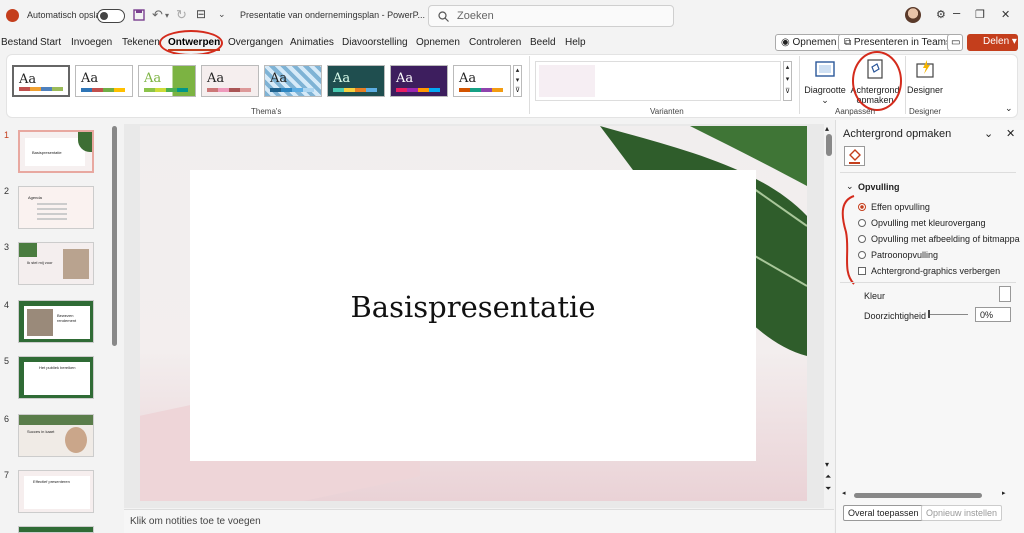 The height and width of the screenshot is (533, 1024). What do you see at coordinates (827, 464) in the screenshot?
I see `scroll-down-icon: ▾` at bounding box center [827, 464].